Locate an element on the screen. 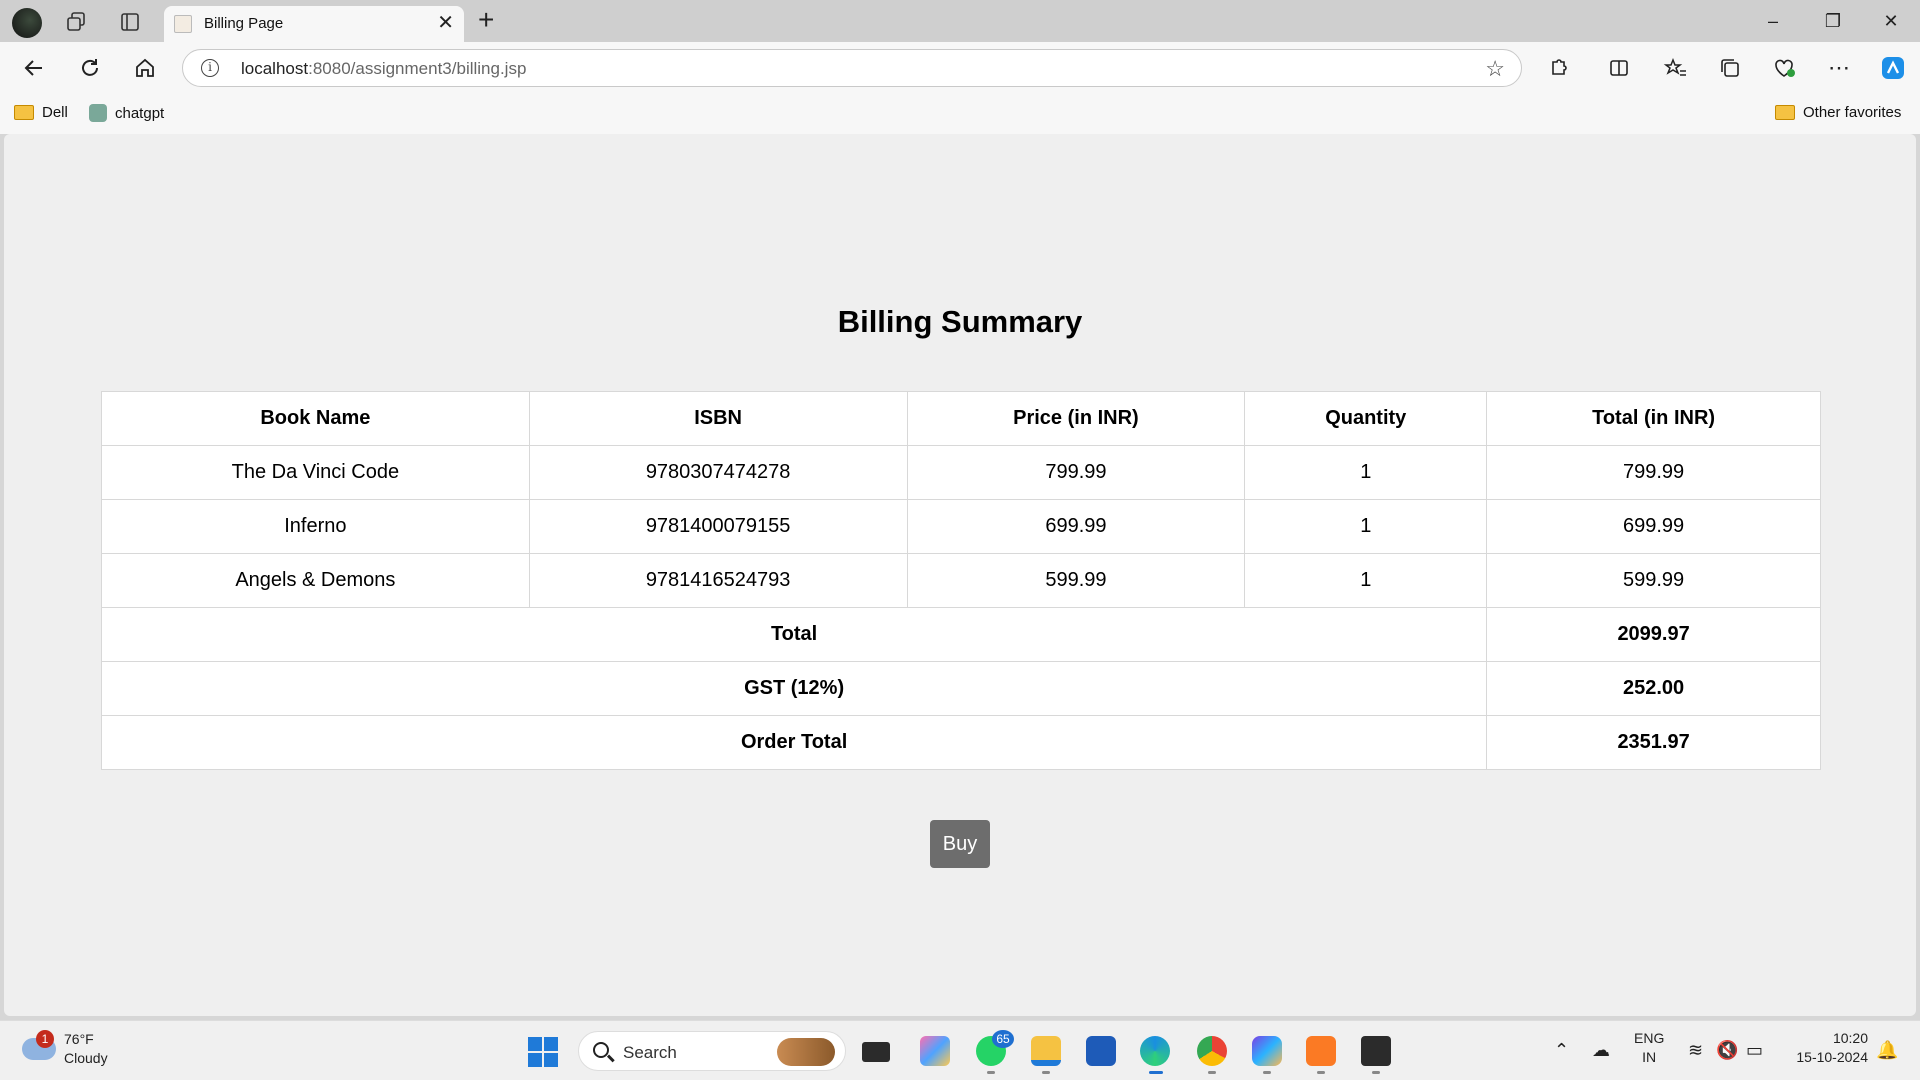 This screenshot has width=1920, height=1080. new-tab-icon: + is located at coordinates (486, 20).